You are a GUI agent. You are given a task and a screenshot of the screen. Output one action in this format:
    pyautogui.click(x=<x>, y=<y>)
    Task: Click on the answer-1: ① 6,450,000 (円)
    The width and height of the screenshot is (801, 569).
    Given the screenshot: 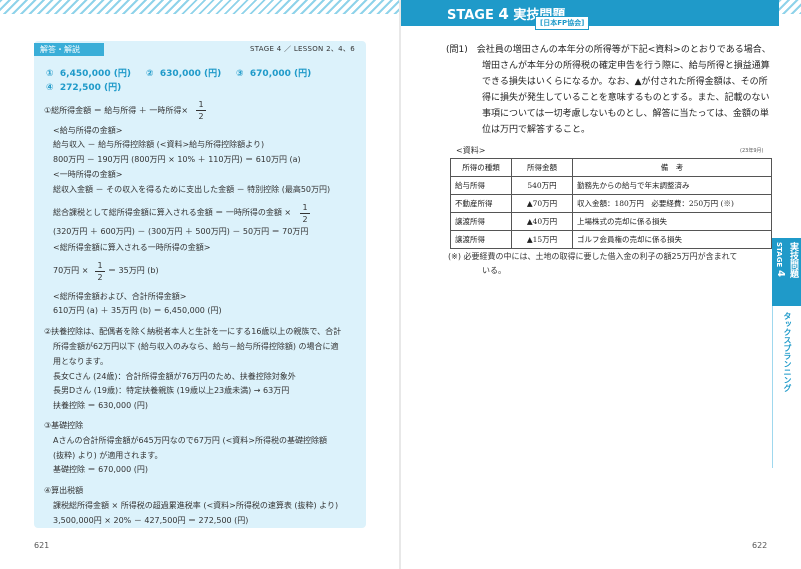 What is the action you would take?
    pyautogui.click(x=88, y=72)
    